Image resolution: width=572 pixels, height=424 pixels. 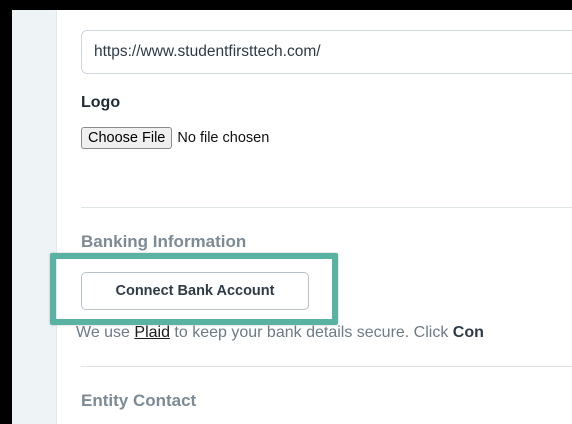 What do you see at coordinates (101, 102) in the screenshot?
I see `logo-label: Logo` at bounding box center [101, 102].